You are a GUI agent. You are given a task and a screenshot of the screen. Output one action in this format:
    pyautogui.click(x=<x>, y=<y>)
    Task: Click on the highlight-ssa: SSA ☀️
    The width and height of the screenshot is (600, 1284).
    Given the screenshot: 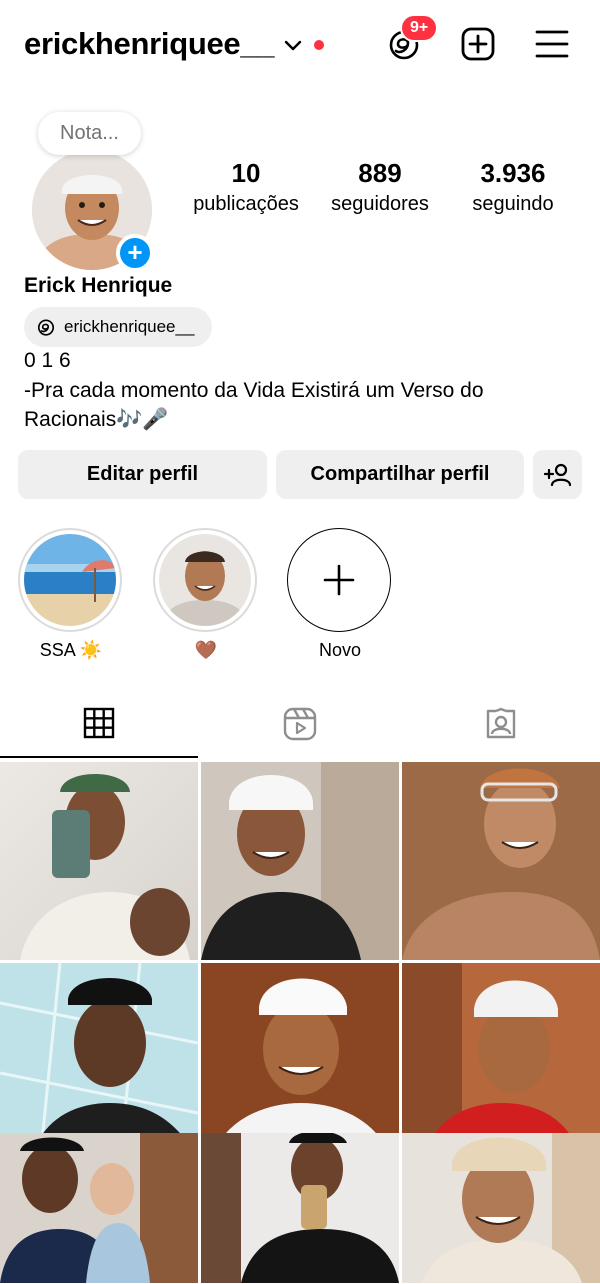 What is the action you would take?
    pyautogui.click(x=71, y=594)
    